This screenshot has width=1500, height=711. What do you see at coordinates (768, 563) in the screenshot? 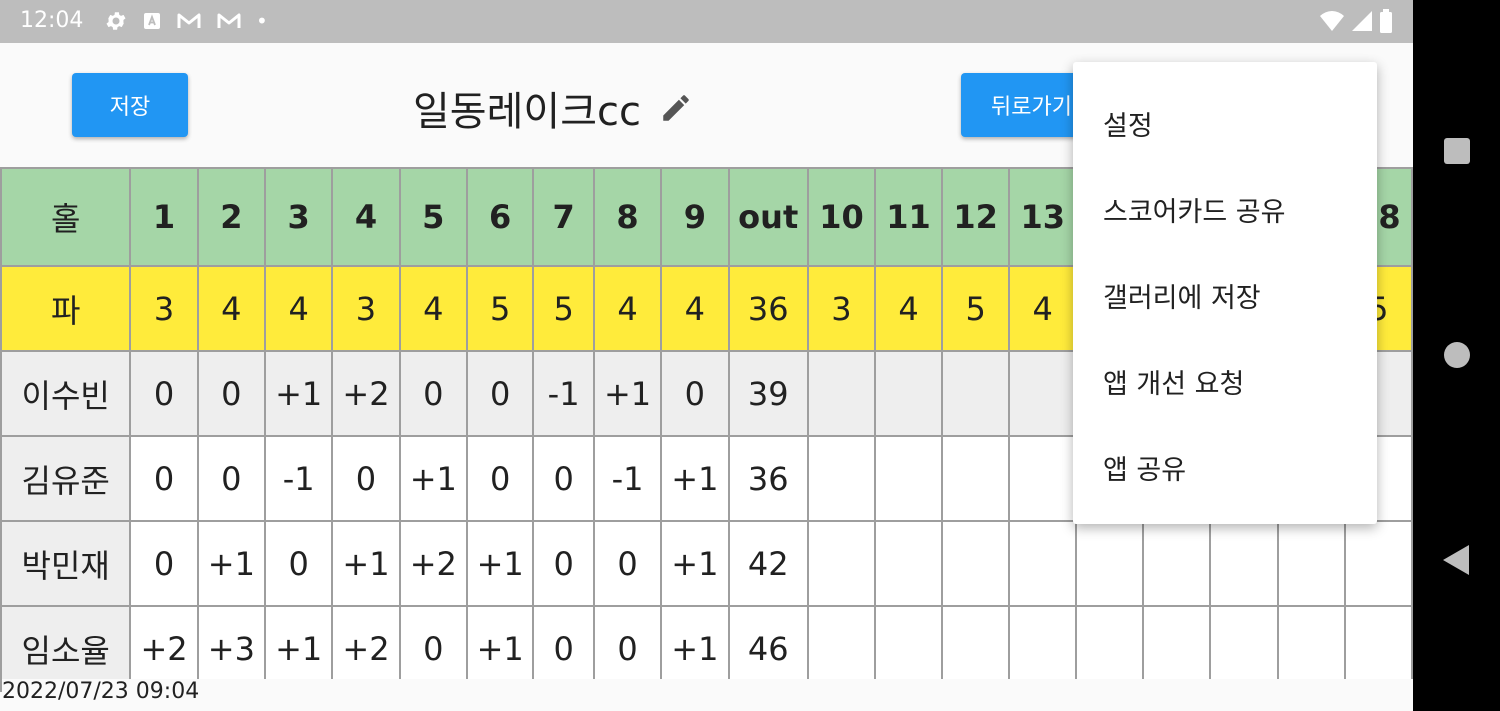
I see `player-row-cell: 42` at bounding box center [768, 563].